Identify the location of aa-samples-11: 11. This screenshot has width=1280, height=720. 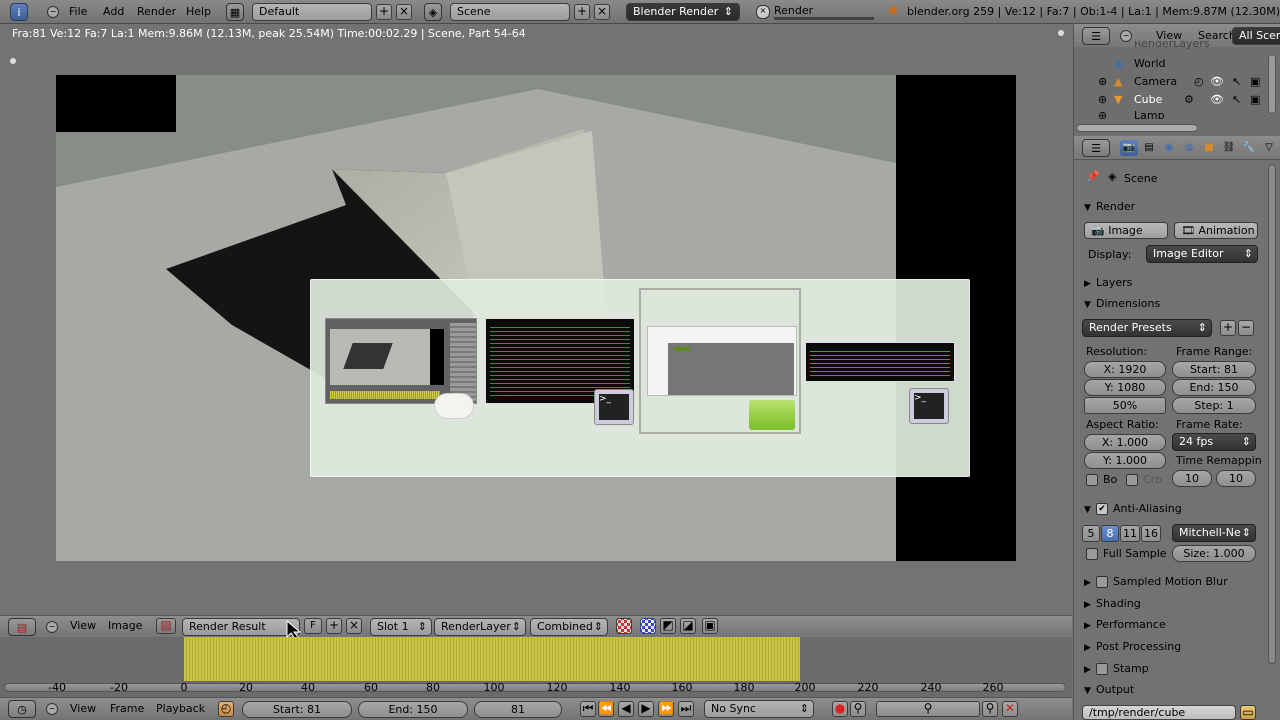
(1130, 533).